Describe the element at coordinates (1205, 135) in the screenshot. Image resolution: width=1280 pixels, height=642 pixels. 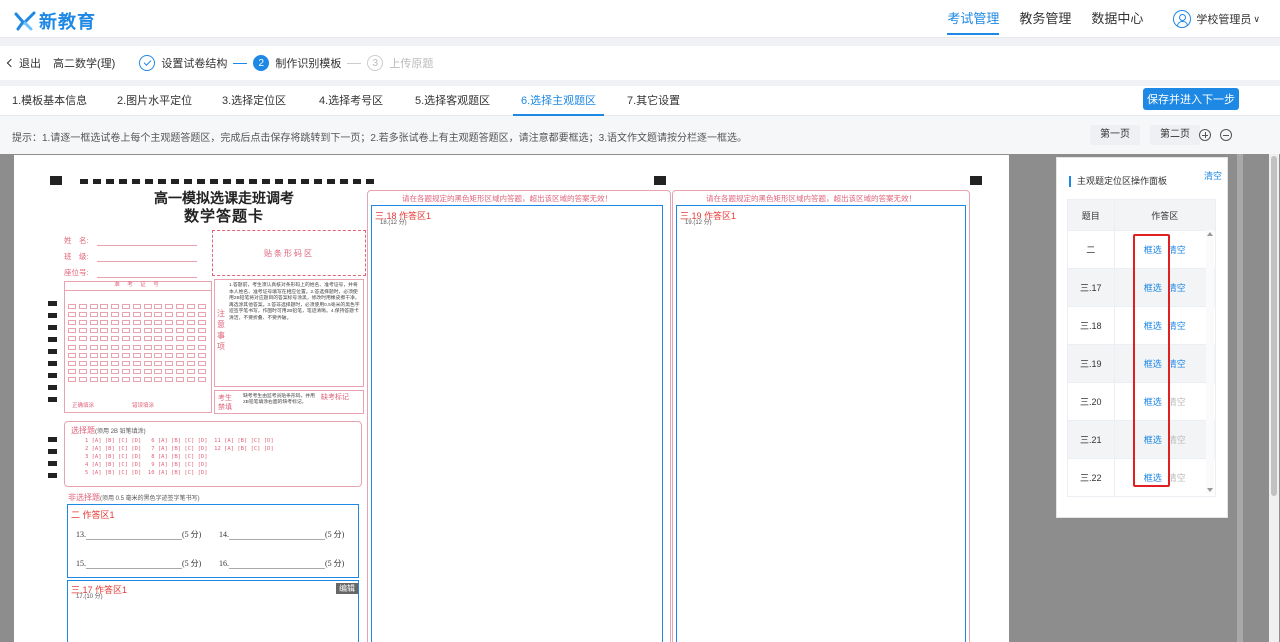
I see `zoom-in-icon` at that location.